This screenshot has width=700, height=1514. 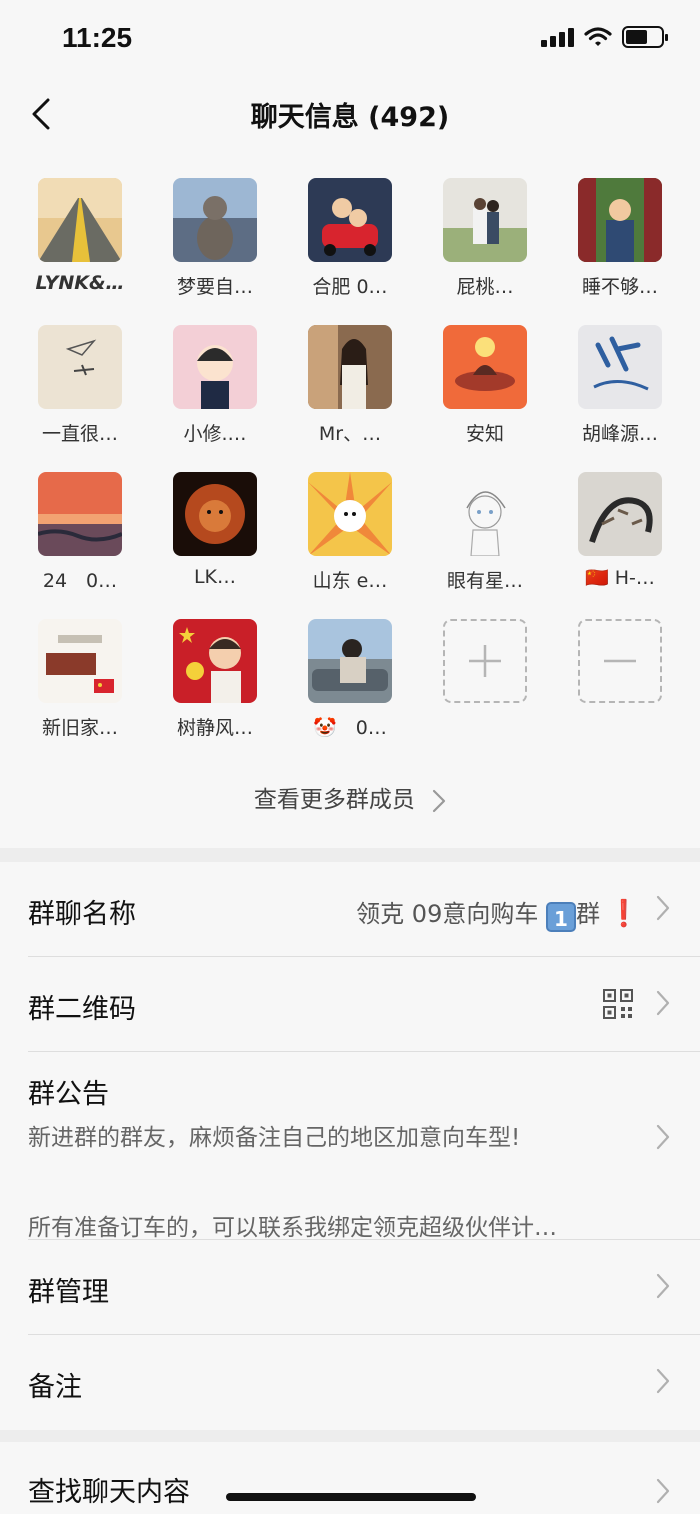 What do you see at coordinates (68, 1094) in the screenshot?
I see `group-notice-label: 群公告` at bounding box center [68, 1094].